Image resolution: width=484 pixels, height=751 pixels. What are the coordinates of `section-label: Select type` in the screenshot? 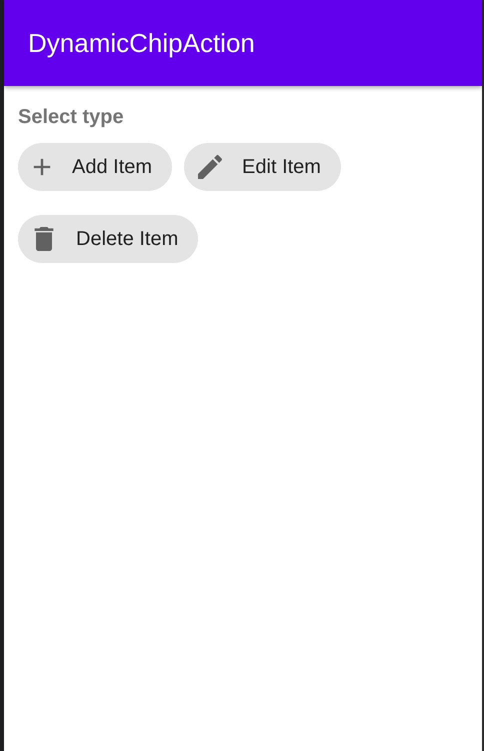 It's located at (71, 117).